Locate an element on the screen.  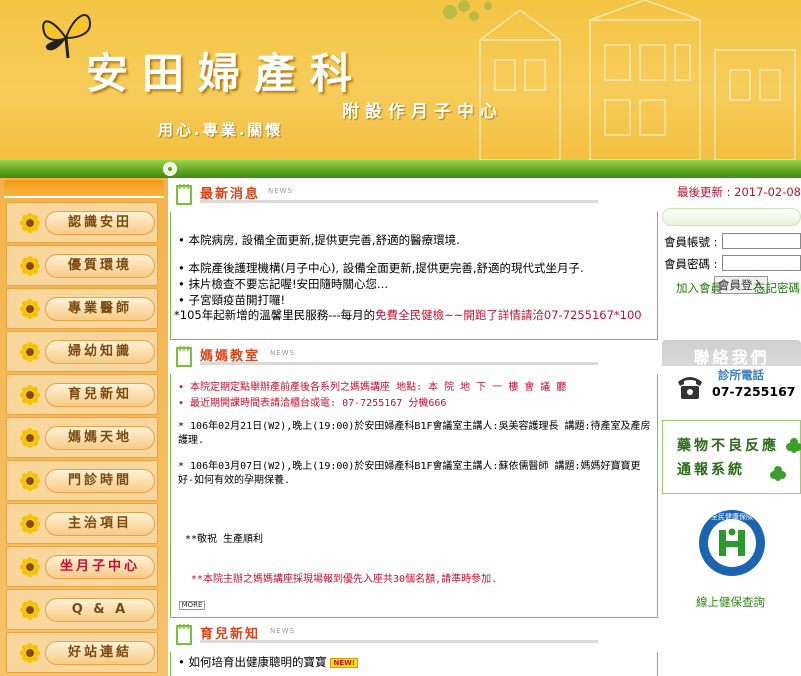
parenting-tag: NEWS is located at coordinates (283, 631).